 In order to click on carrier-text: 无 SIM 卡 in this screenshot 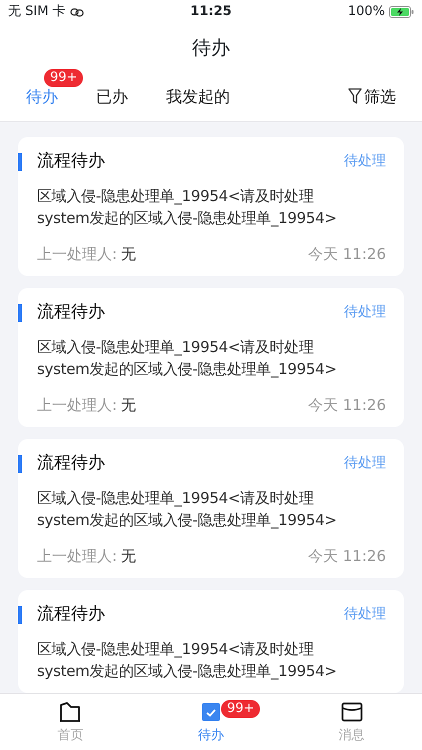, I will do `click(37, 12)`.